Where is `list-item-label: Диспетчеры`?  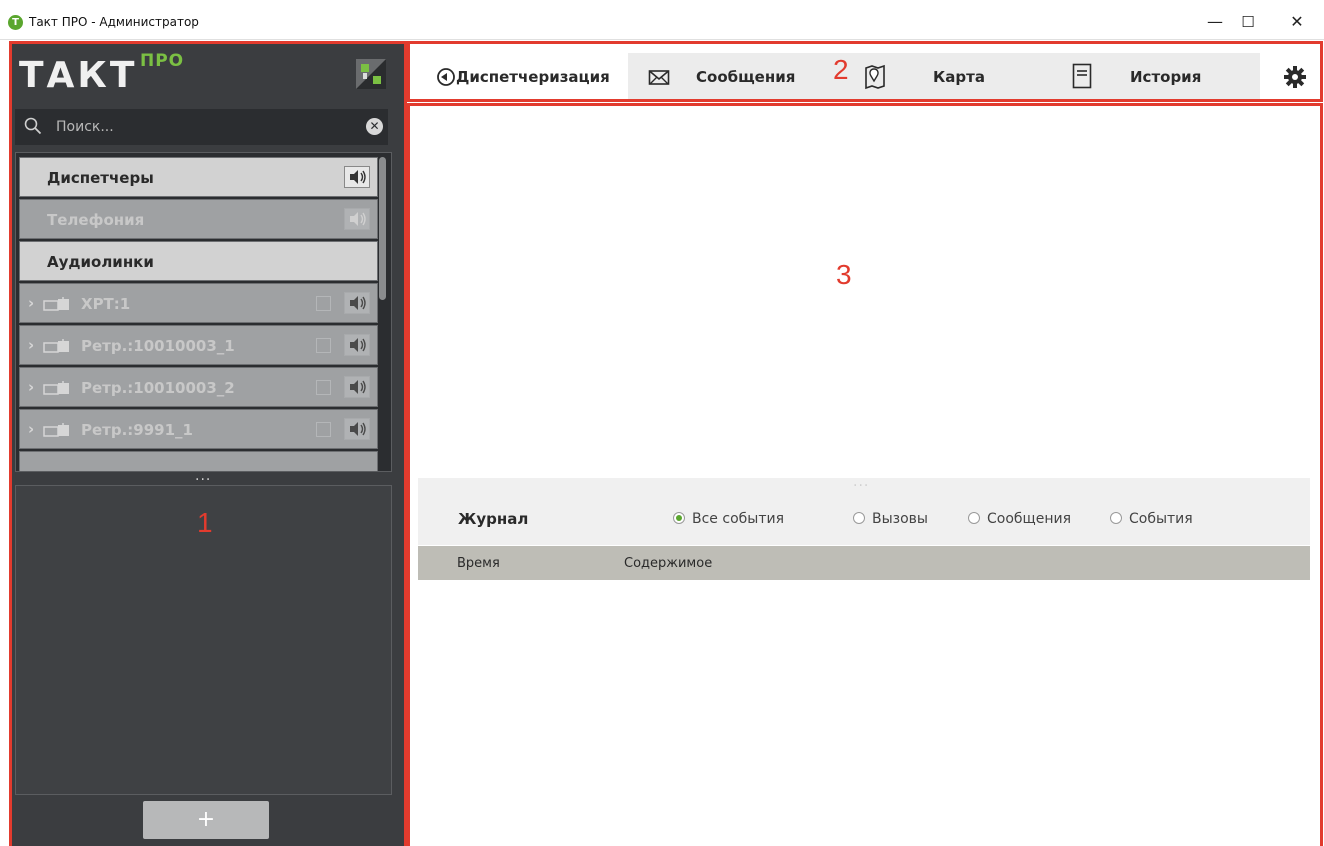 list-item-label: Диспетчеры is located at coordinates (100, 178).